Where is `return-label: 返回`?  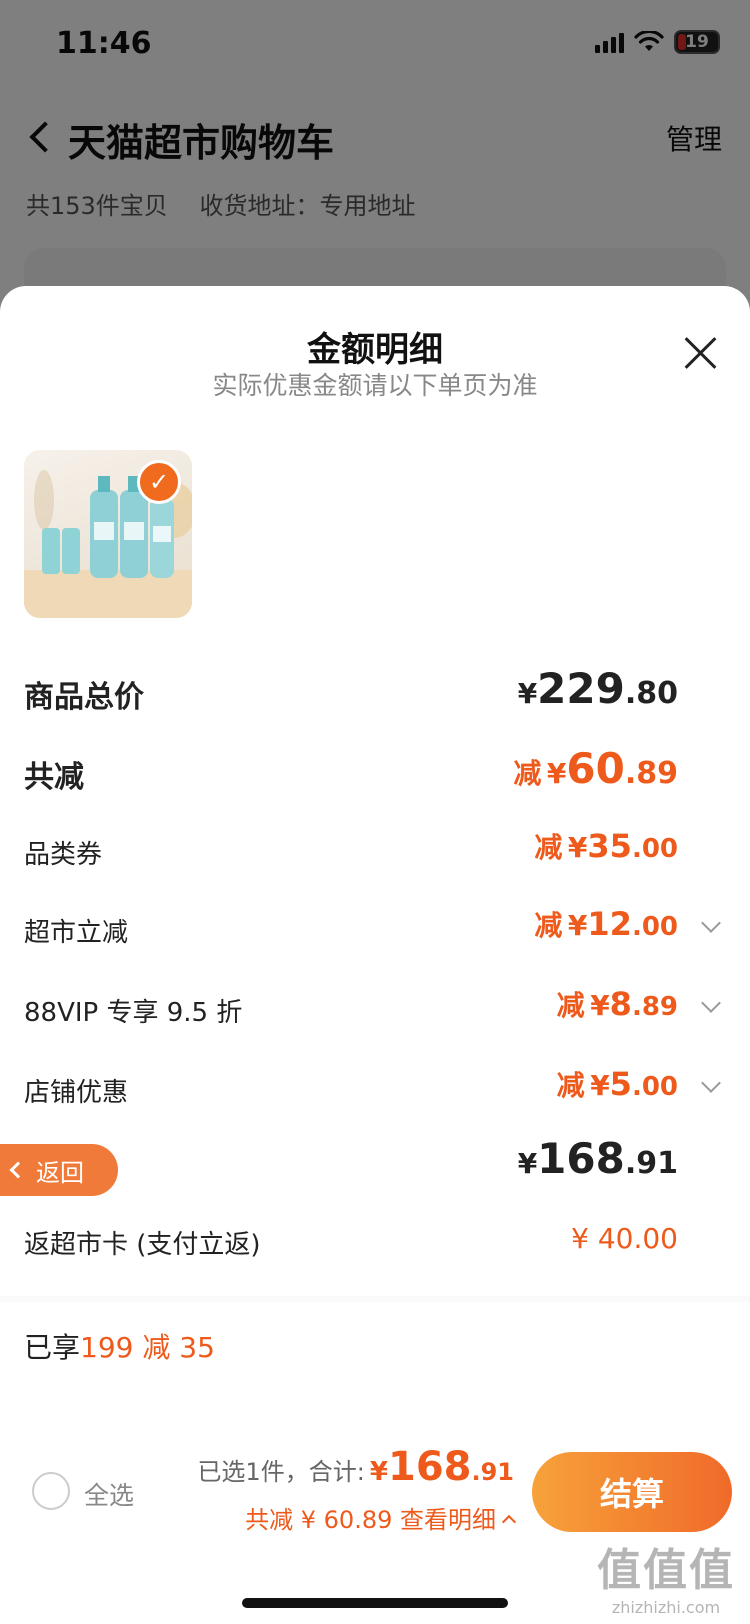 return-label: 返回 is located at coordinates (60, 1172).